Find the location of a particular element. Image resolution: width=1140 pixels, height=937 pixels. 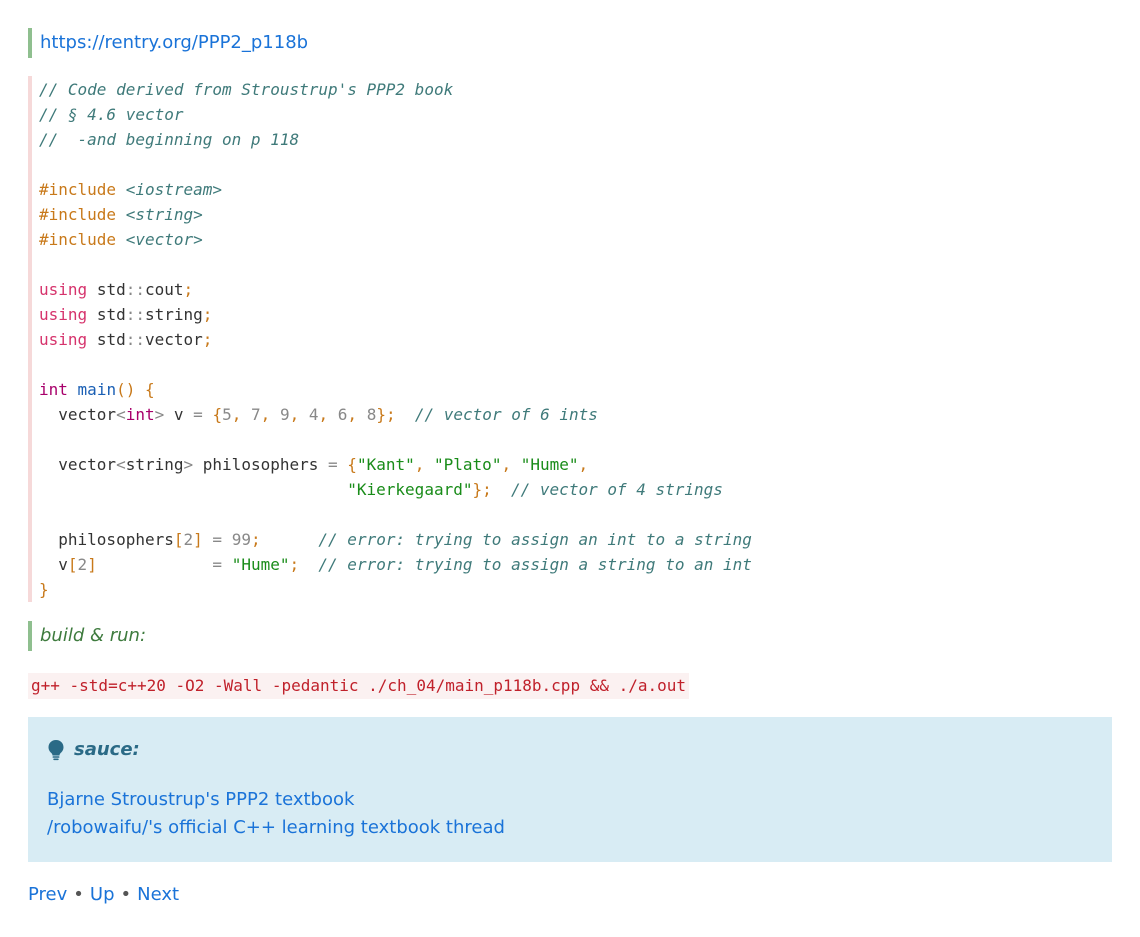

code-comment: // § 4.6 vector is located at coordinates (111, 114).